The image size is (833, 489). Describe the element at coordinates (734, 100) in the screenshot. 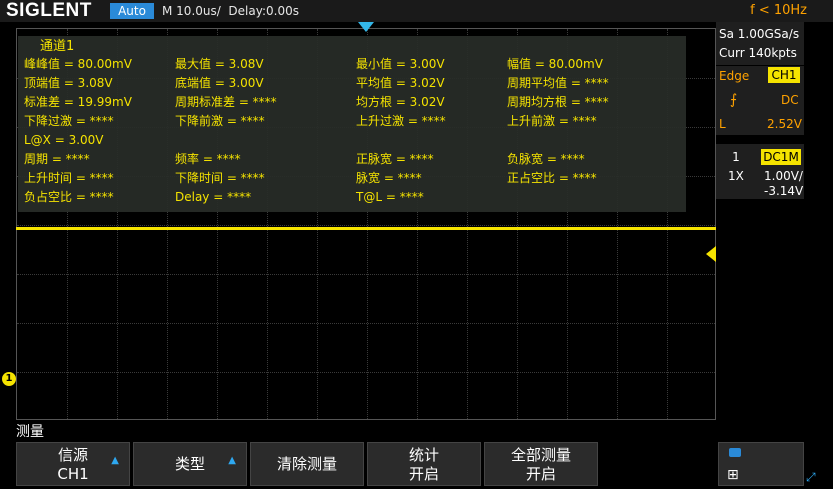

I see `rising-edge-icon: ⨍` at that location.